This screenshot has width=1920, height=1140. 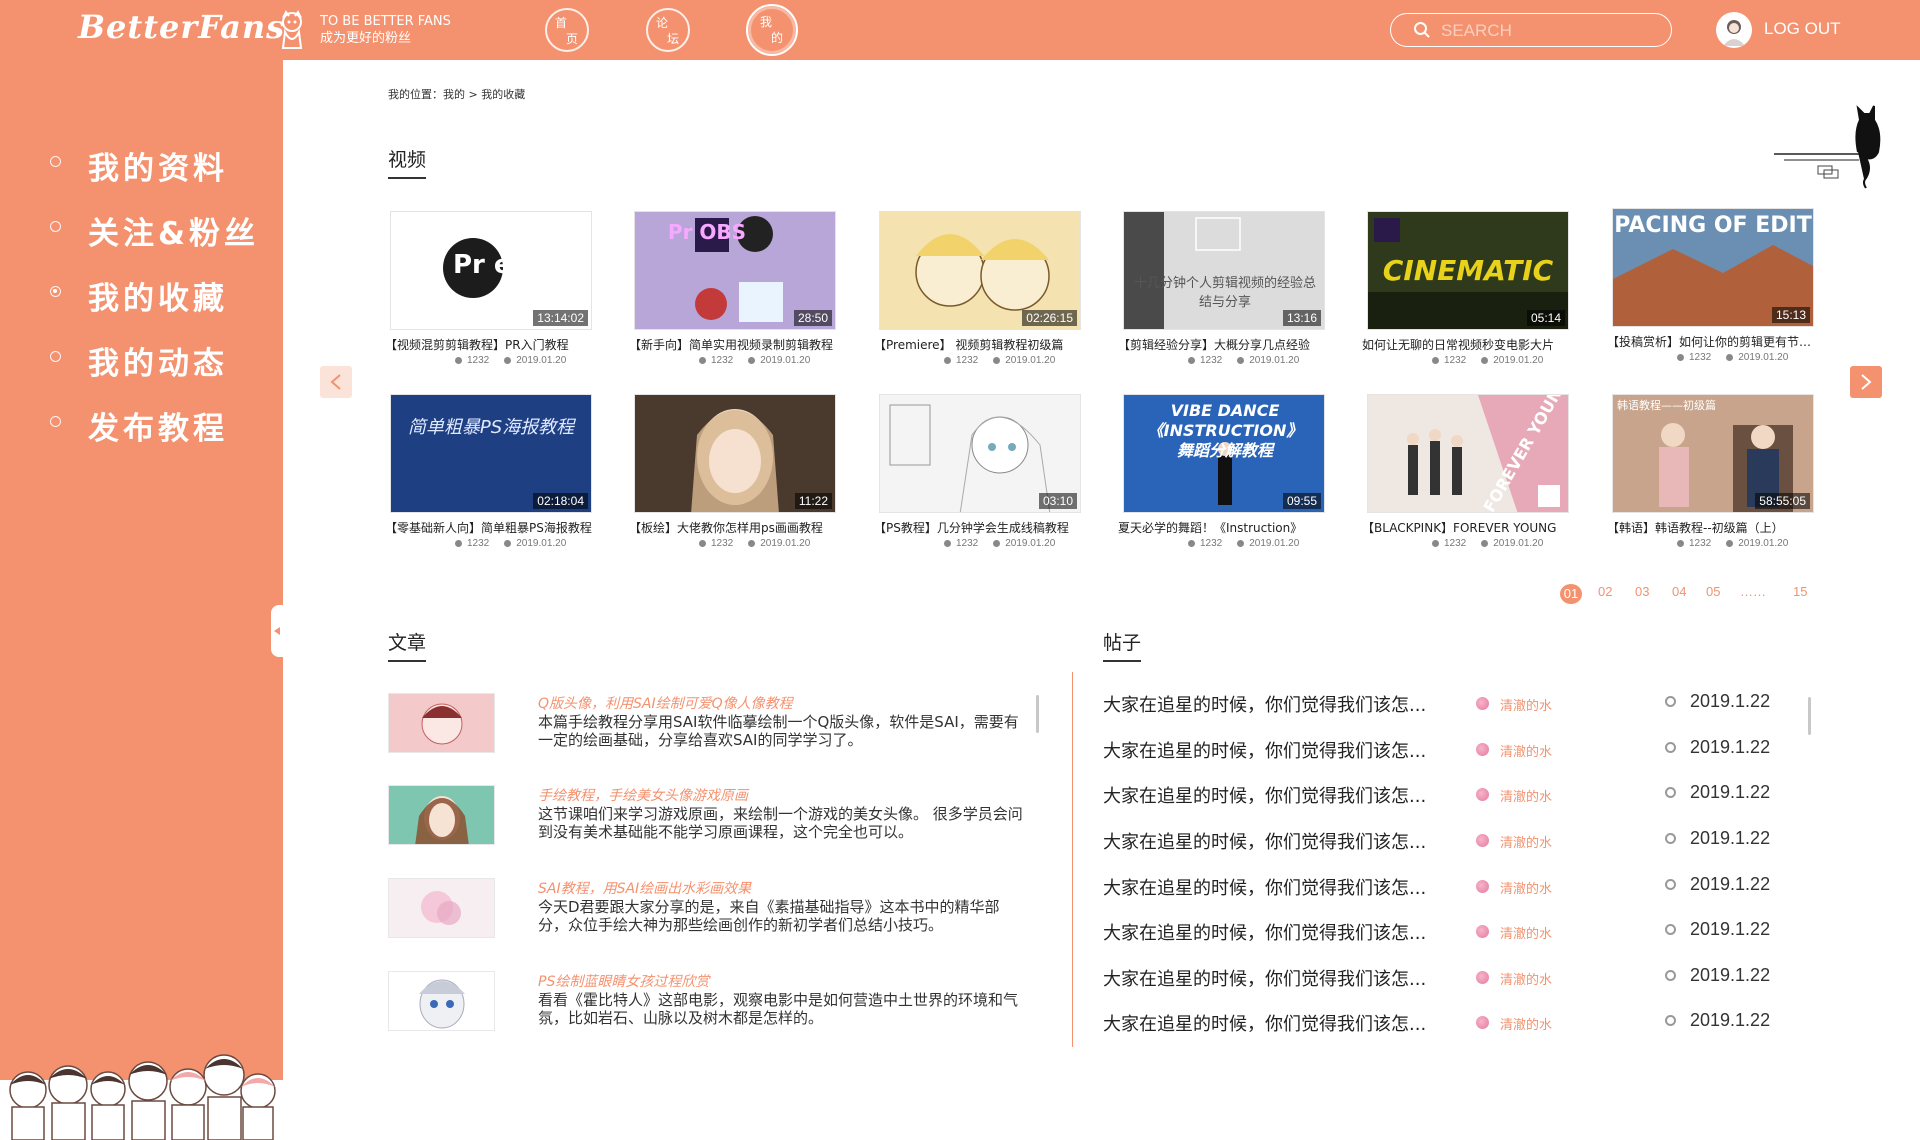 What do you see at coordinates (160, 360) in the screenshot?
I see `sidebar-item-activity: 我的动态` at bounding box center [160, 360].